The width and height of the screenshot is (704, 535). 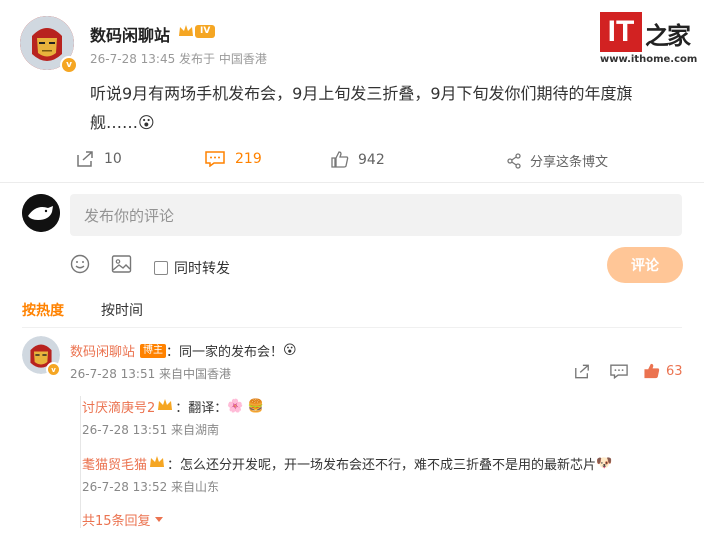 I want to click on reply-text: ：翻译：, so click(x=201, y=408).